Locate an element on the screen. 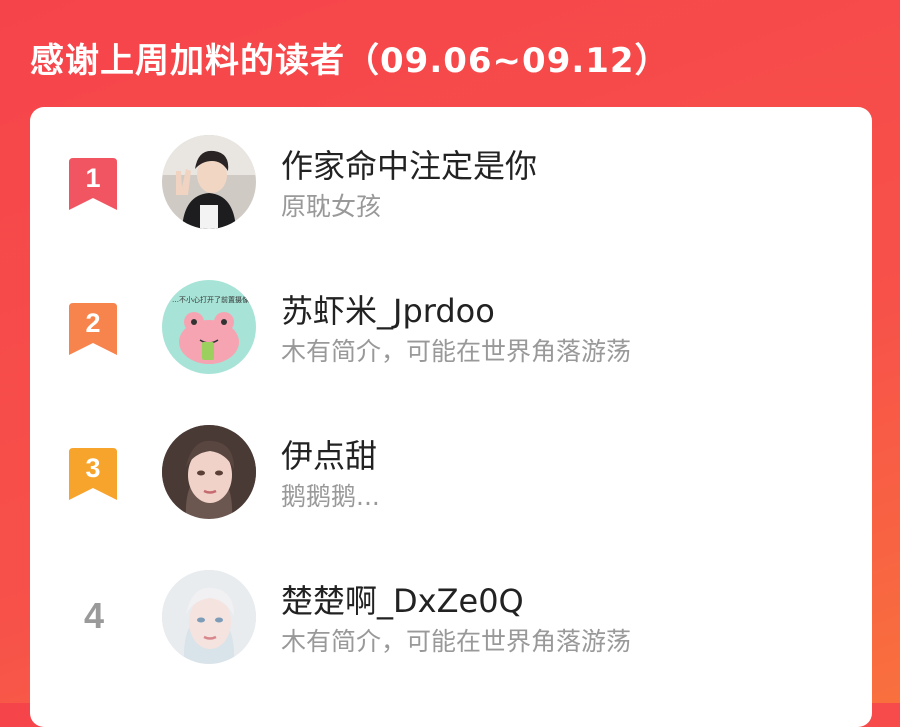 The height and width of the screenshot is (727, 900). rank-number: 1 is located at coordinates (93, 178).